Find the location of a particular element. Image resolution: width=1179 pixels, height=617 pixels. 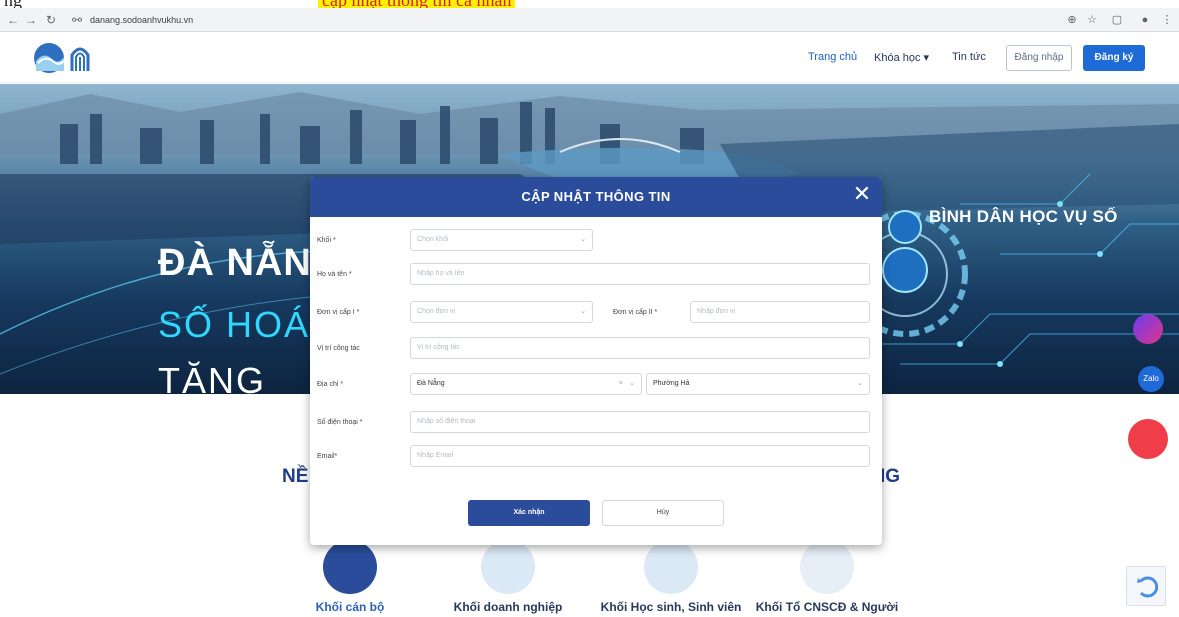

hero-slogan: BÌNH DÂN HỌC VỤ SỐ is located at coordinates (1023, 216).